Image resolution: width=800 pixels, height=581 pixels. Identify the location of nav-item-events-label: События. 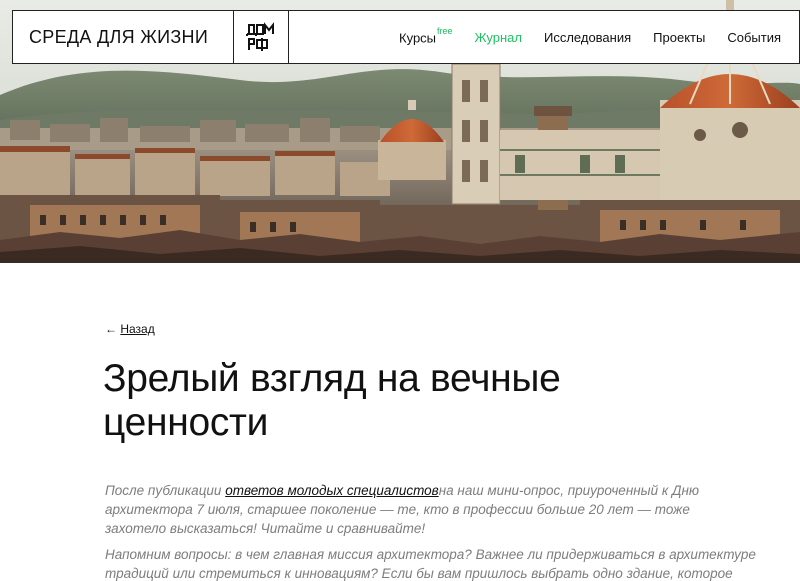
(754, 37).